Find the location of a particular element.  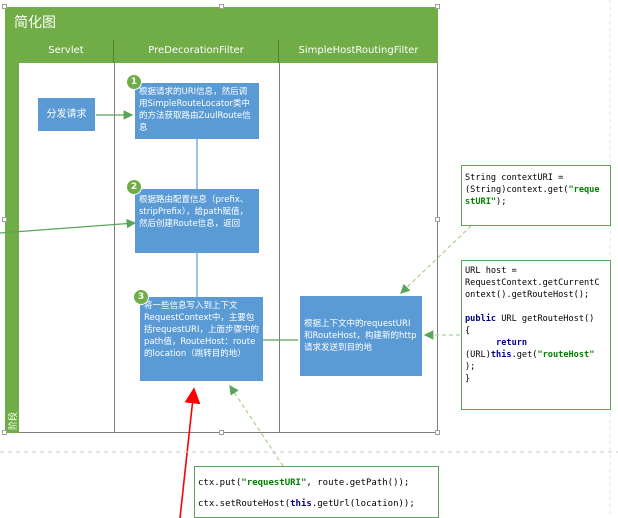

code-line: (URL) is located at coordinates (478, 355).